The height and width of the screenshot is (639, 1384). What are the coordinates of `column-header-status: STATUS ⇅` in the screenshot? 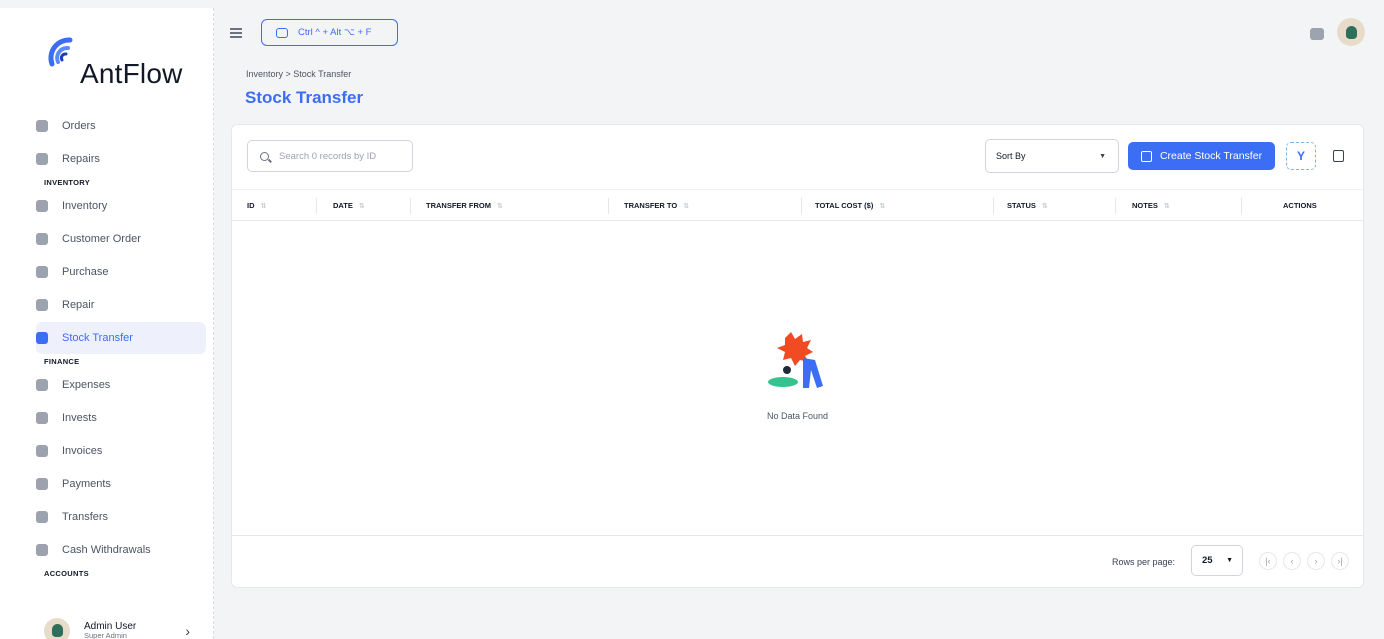 It's located at (1027, 205).